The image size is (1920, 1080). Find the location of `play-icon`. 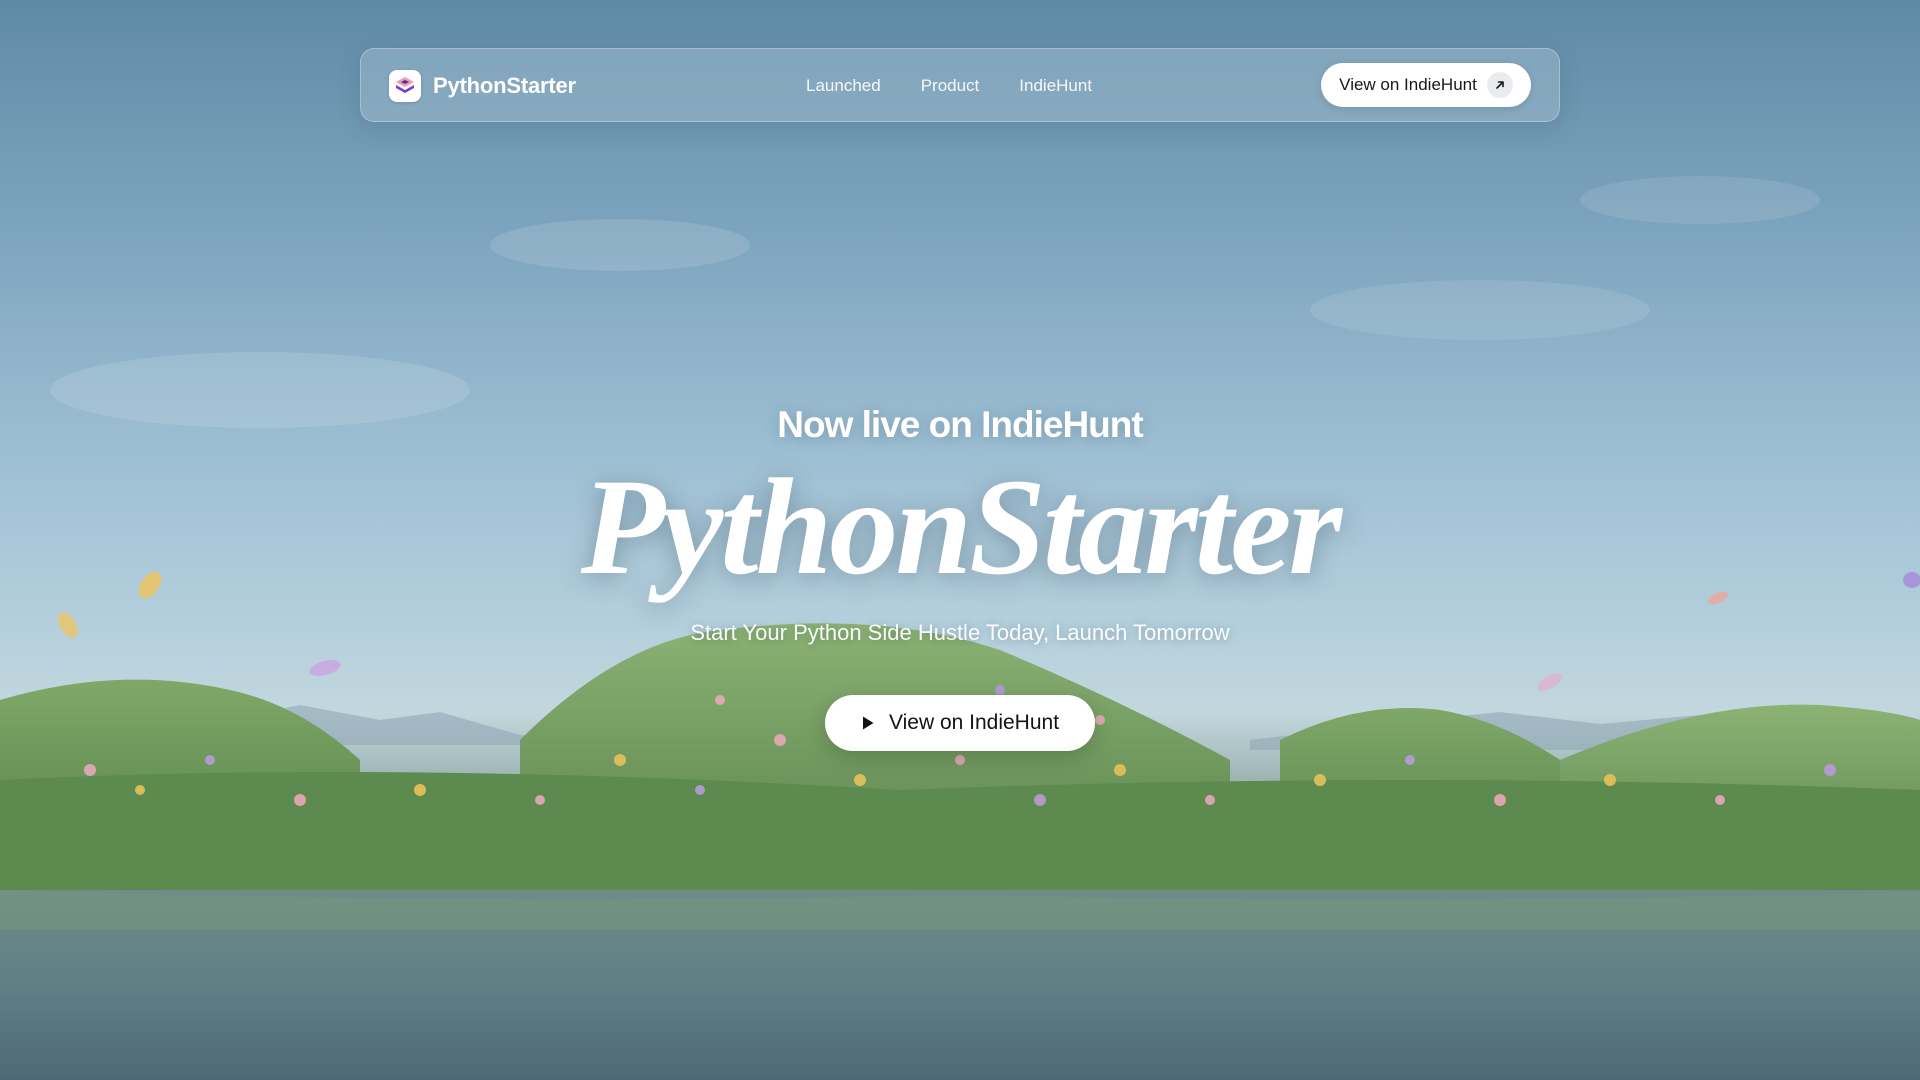

play-icon is located at coordinates (868, 723).